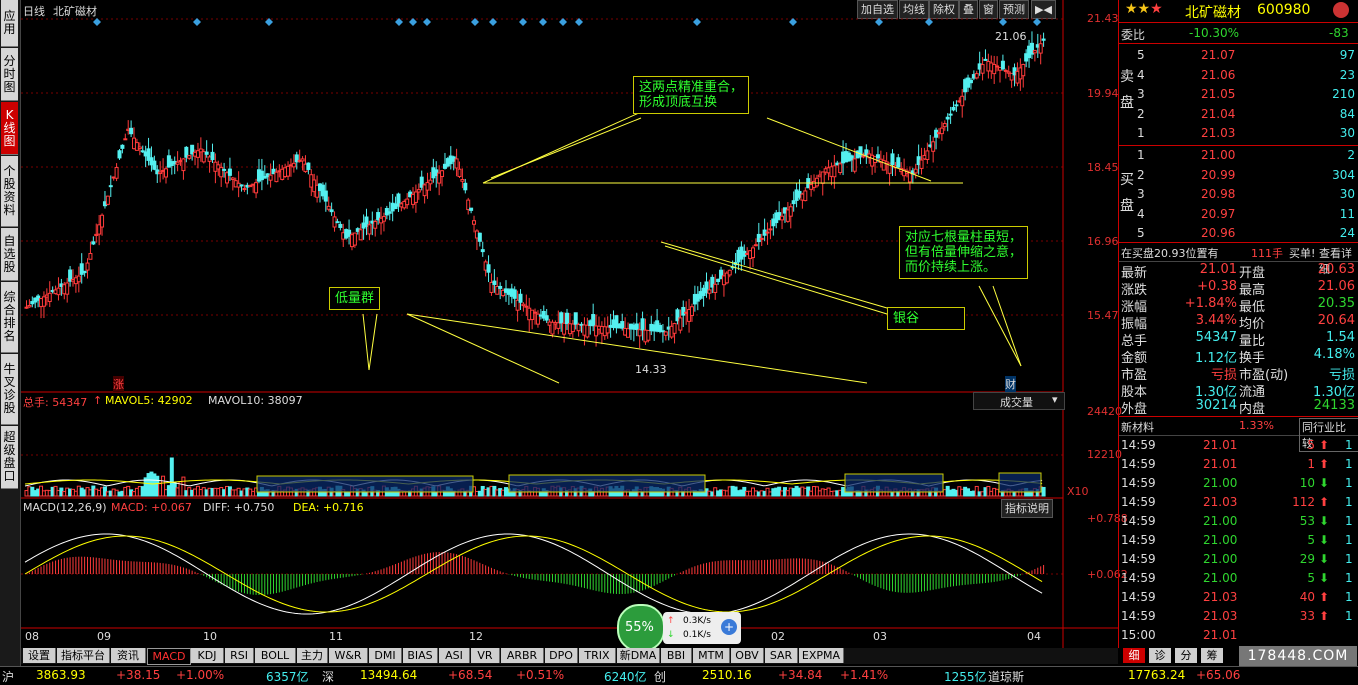  What do you see at coordinates (638, 655) in the screenshot?
I see `tab-16: 新DMA` at bounding box center [638, 655].